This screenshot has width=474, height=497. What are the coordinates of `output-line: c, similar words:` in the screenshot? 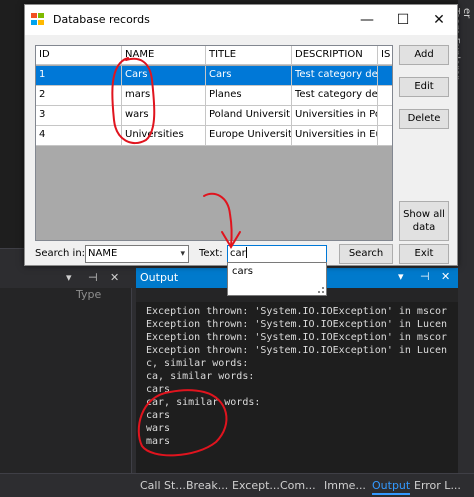 It's located at (197, 363).